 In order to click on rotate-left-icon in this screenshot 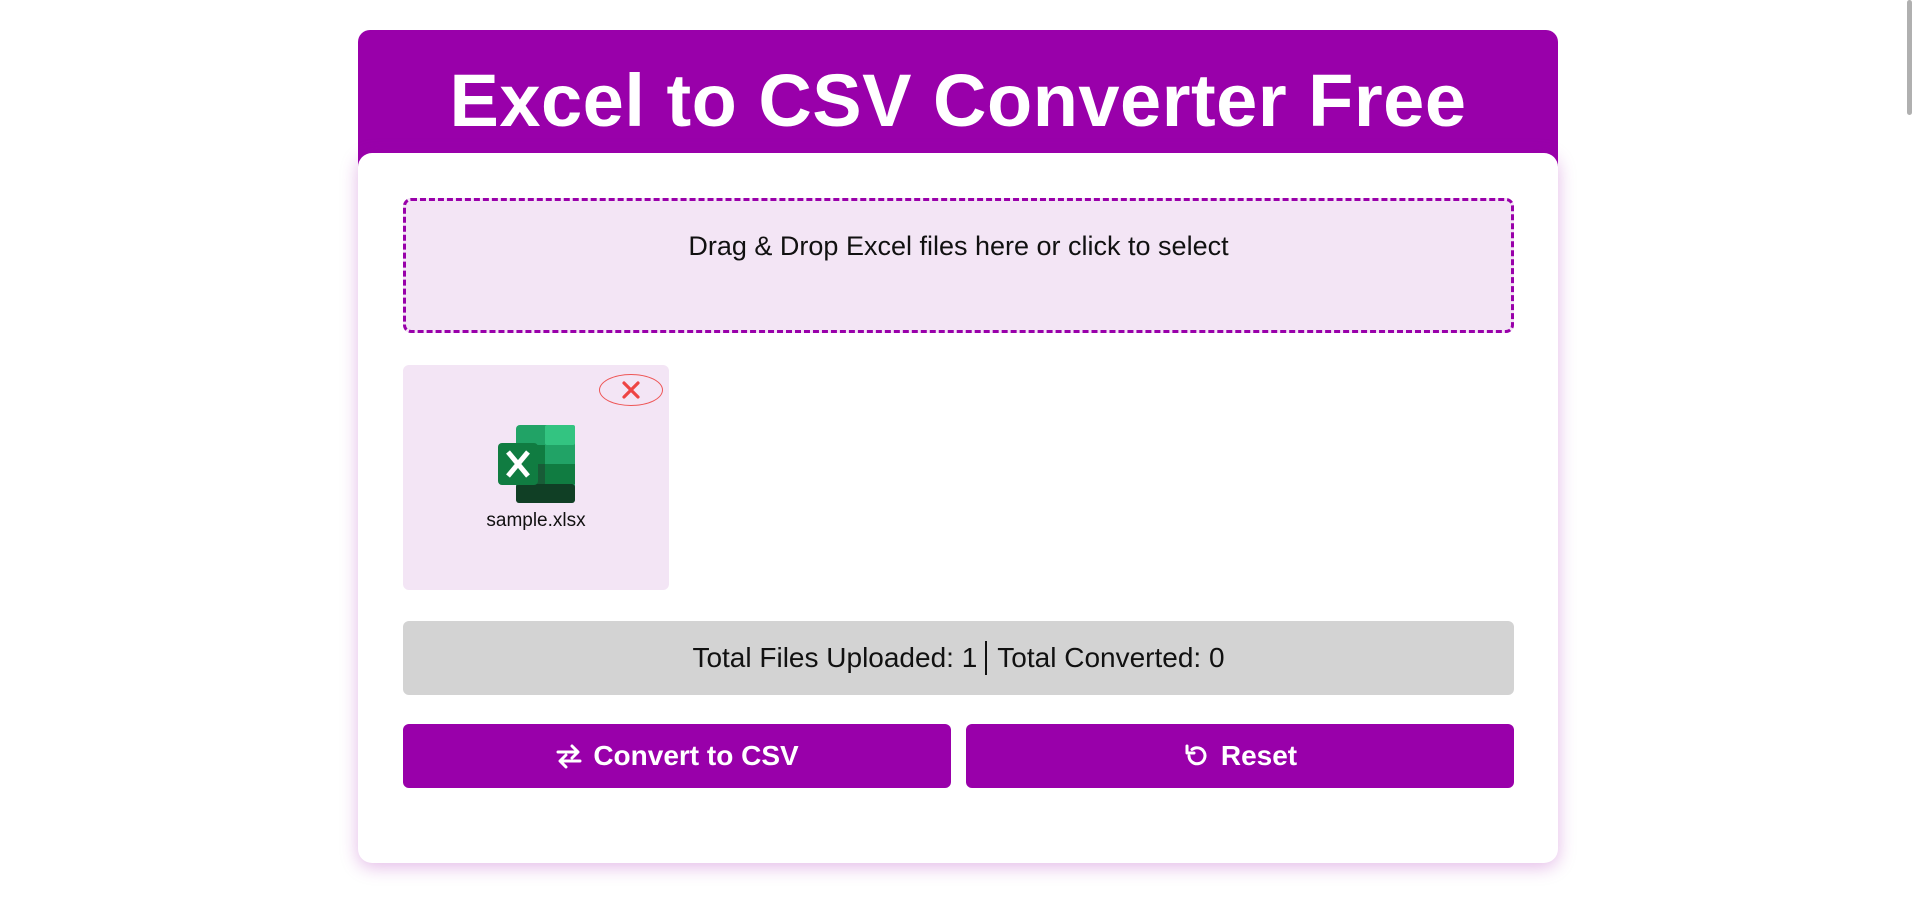, I will do `click(1197, 756)`.